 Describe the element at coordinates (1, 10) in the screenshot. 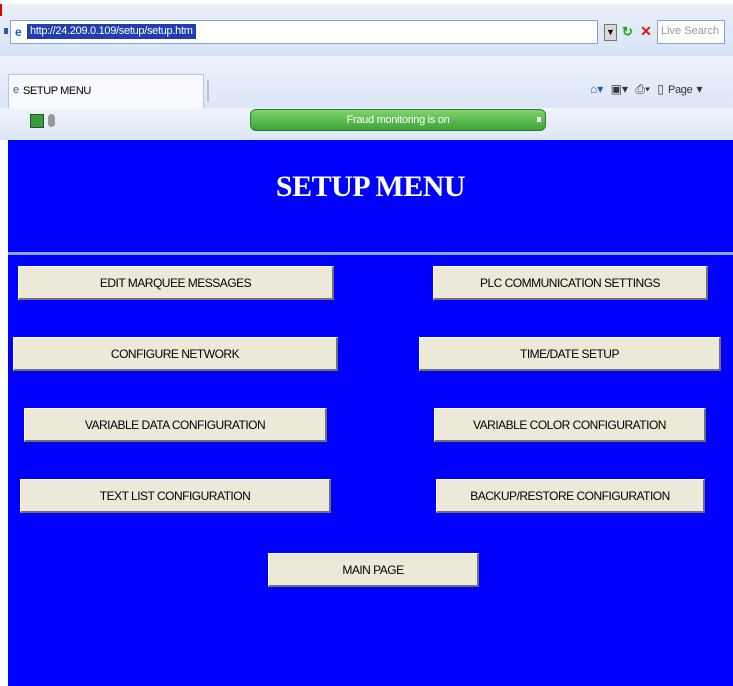

I see `window-edge-marker` at that location.